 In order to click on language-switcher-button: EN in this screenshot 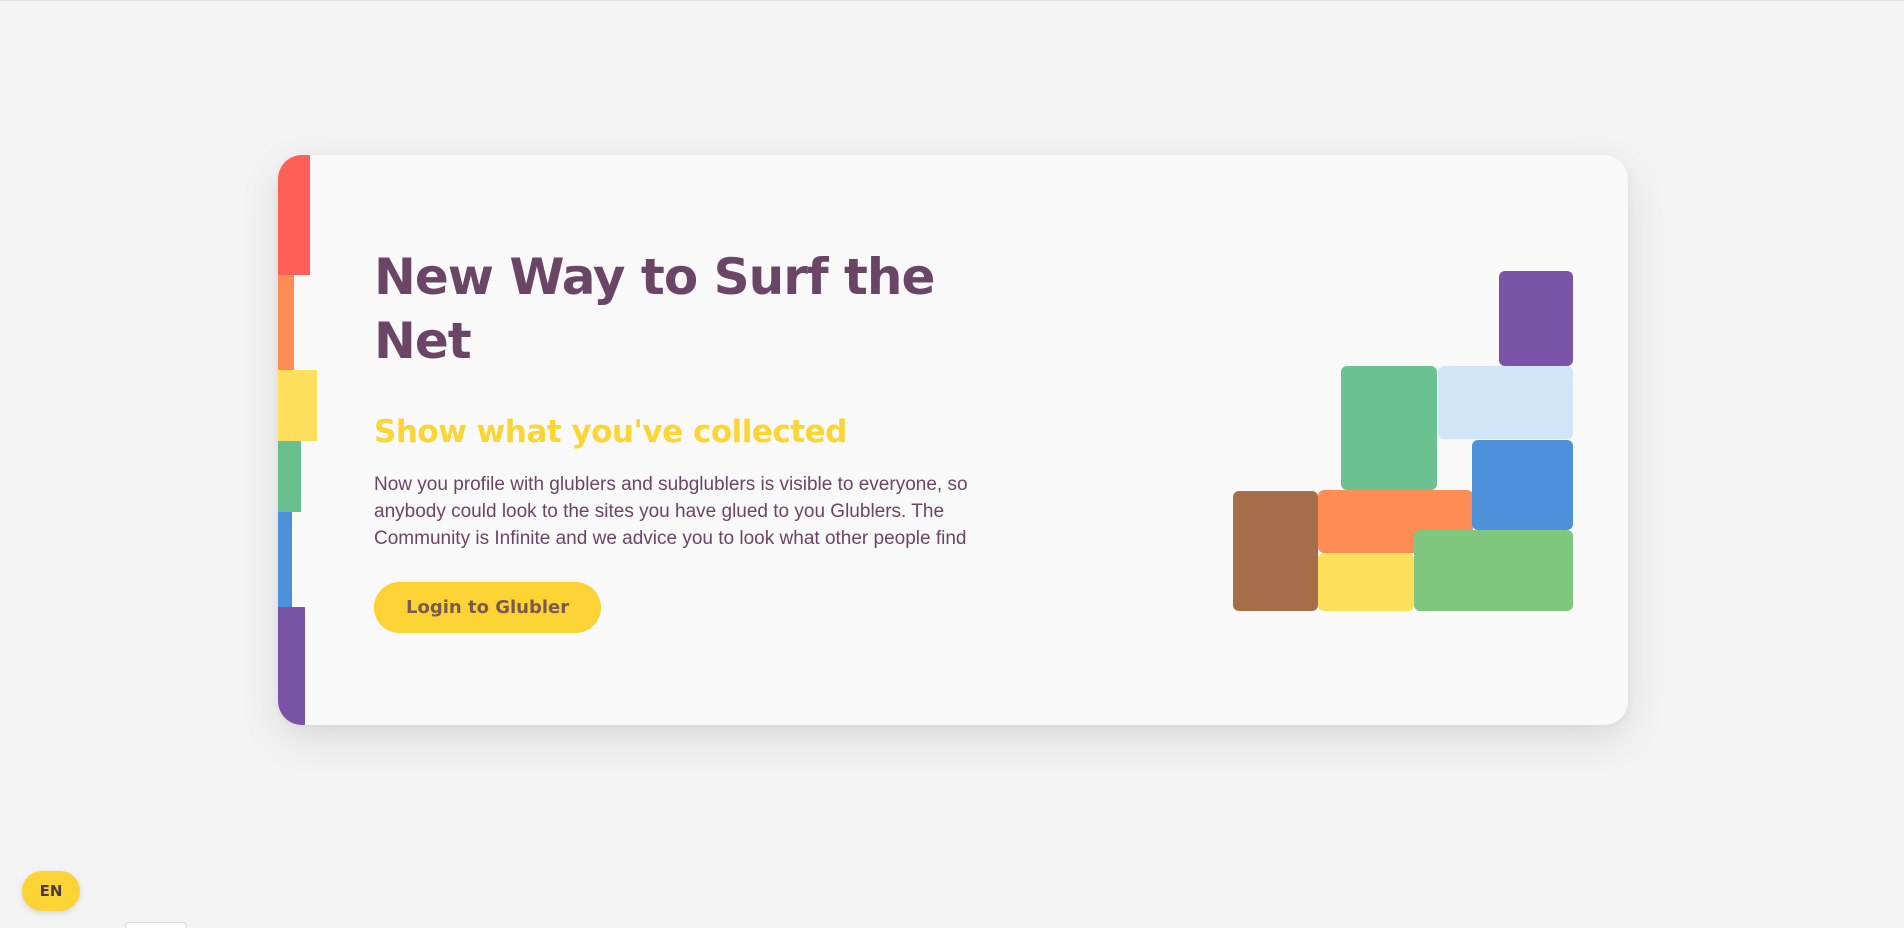, I will do `click(51, 891)`.